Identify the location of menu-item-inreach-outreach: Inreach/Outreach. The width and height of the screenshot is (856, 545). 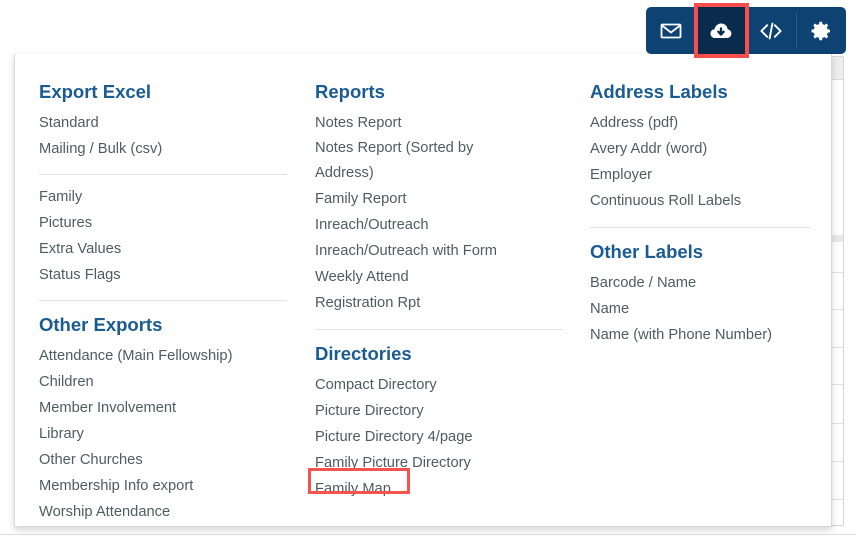
(440, 225).